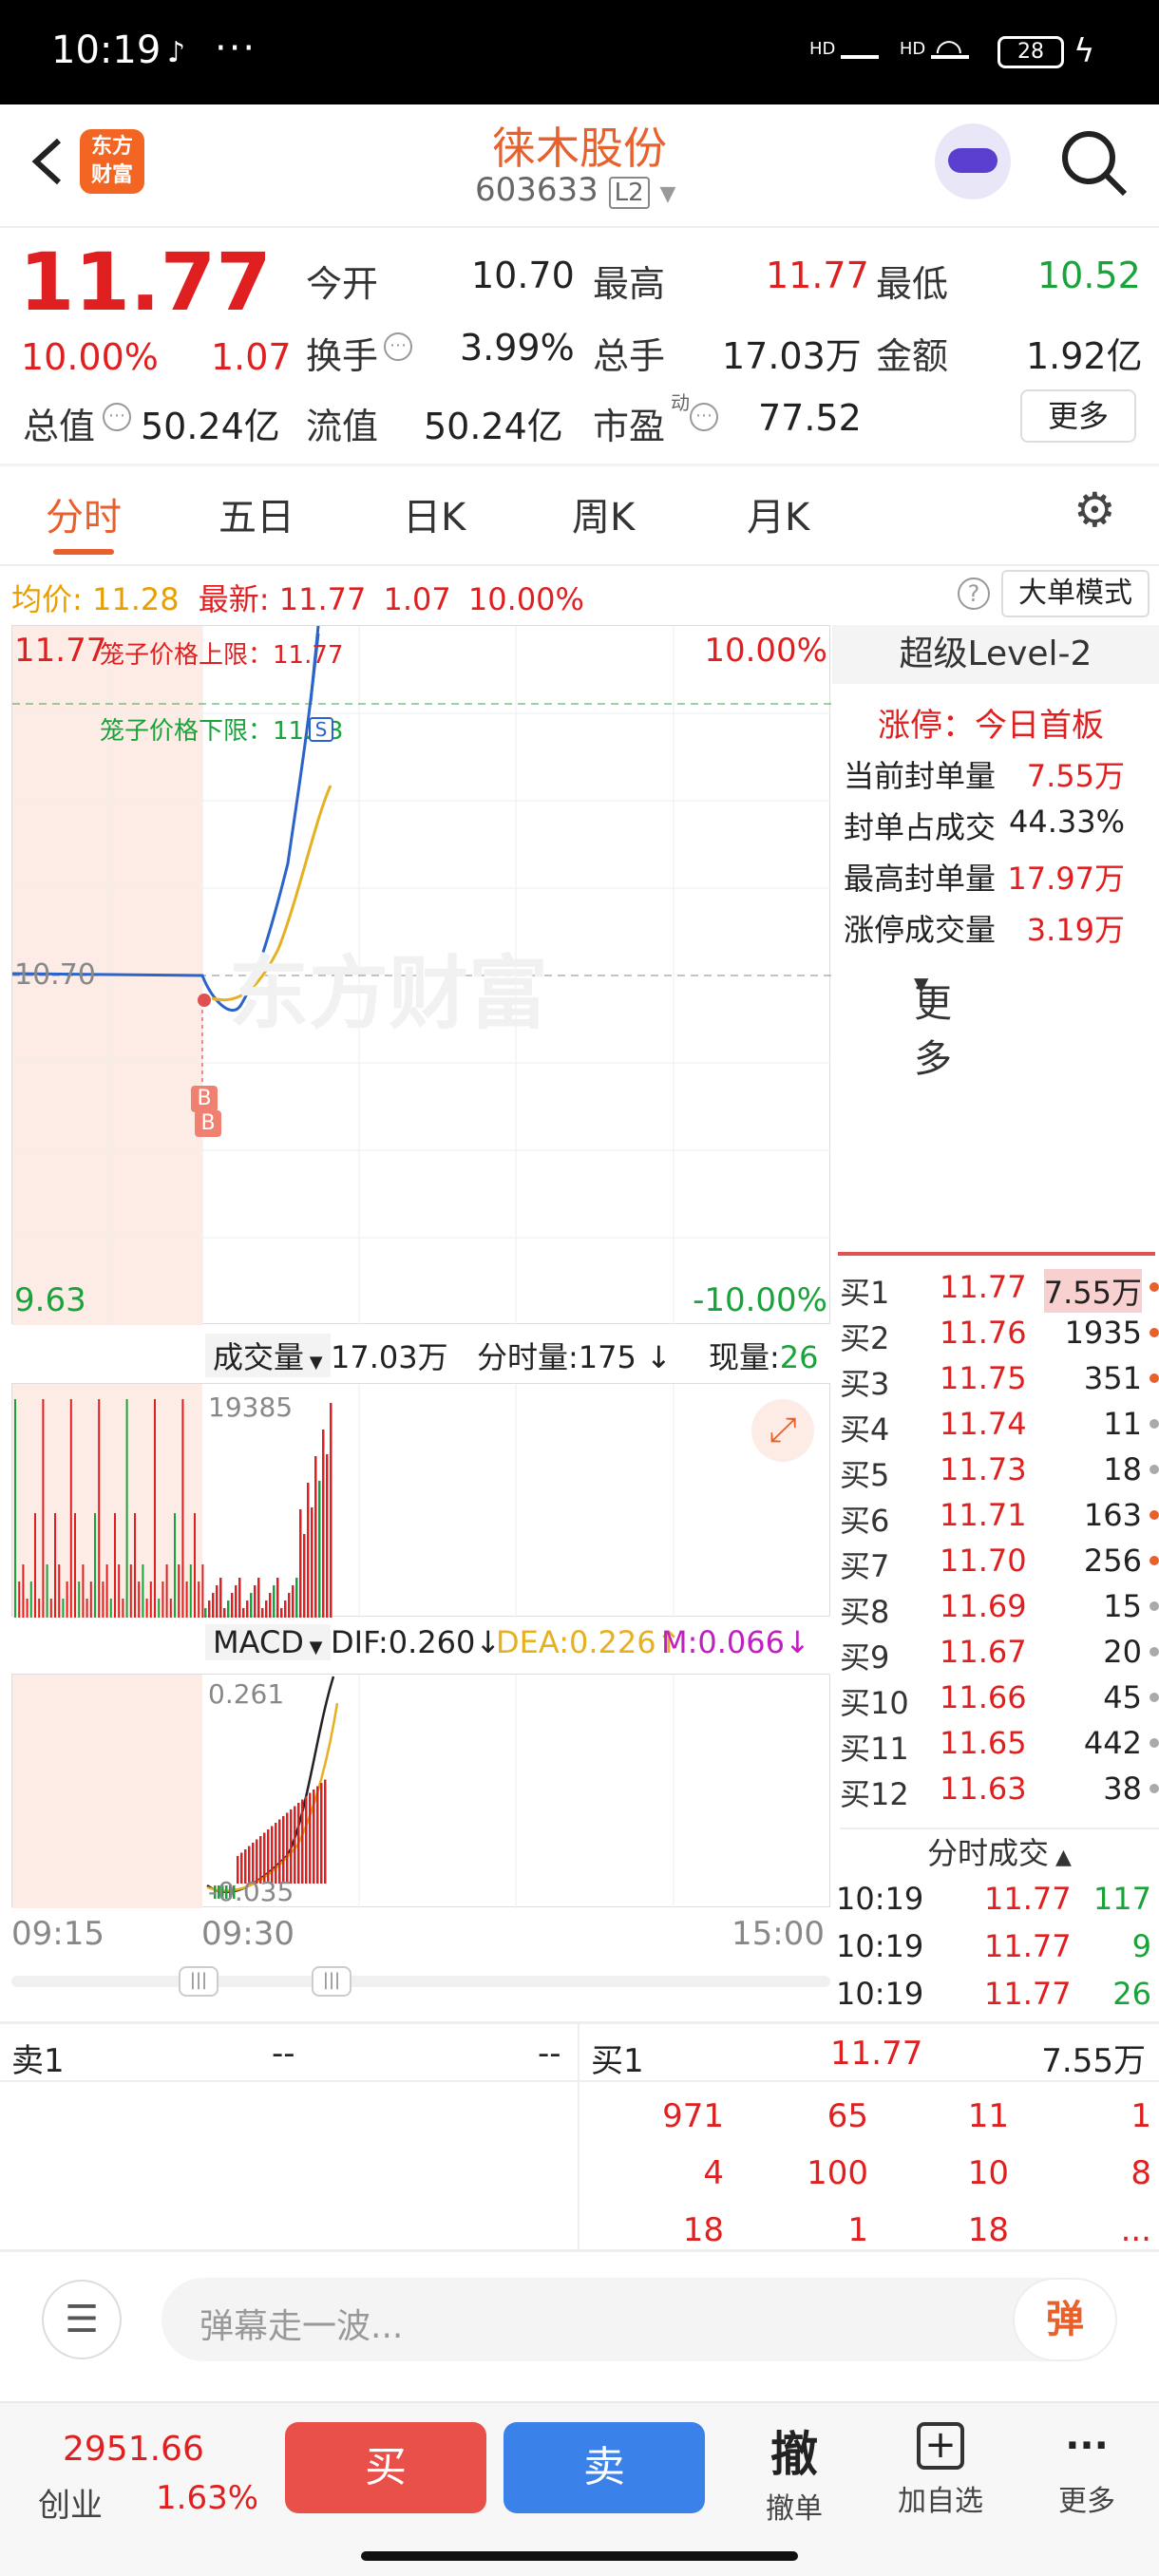  What do you see at coordinates (782, 1430) in the screenshot?
I see `expand-icon: ⤢` at bounding box center [782, 1430].